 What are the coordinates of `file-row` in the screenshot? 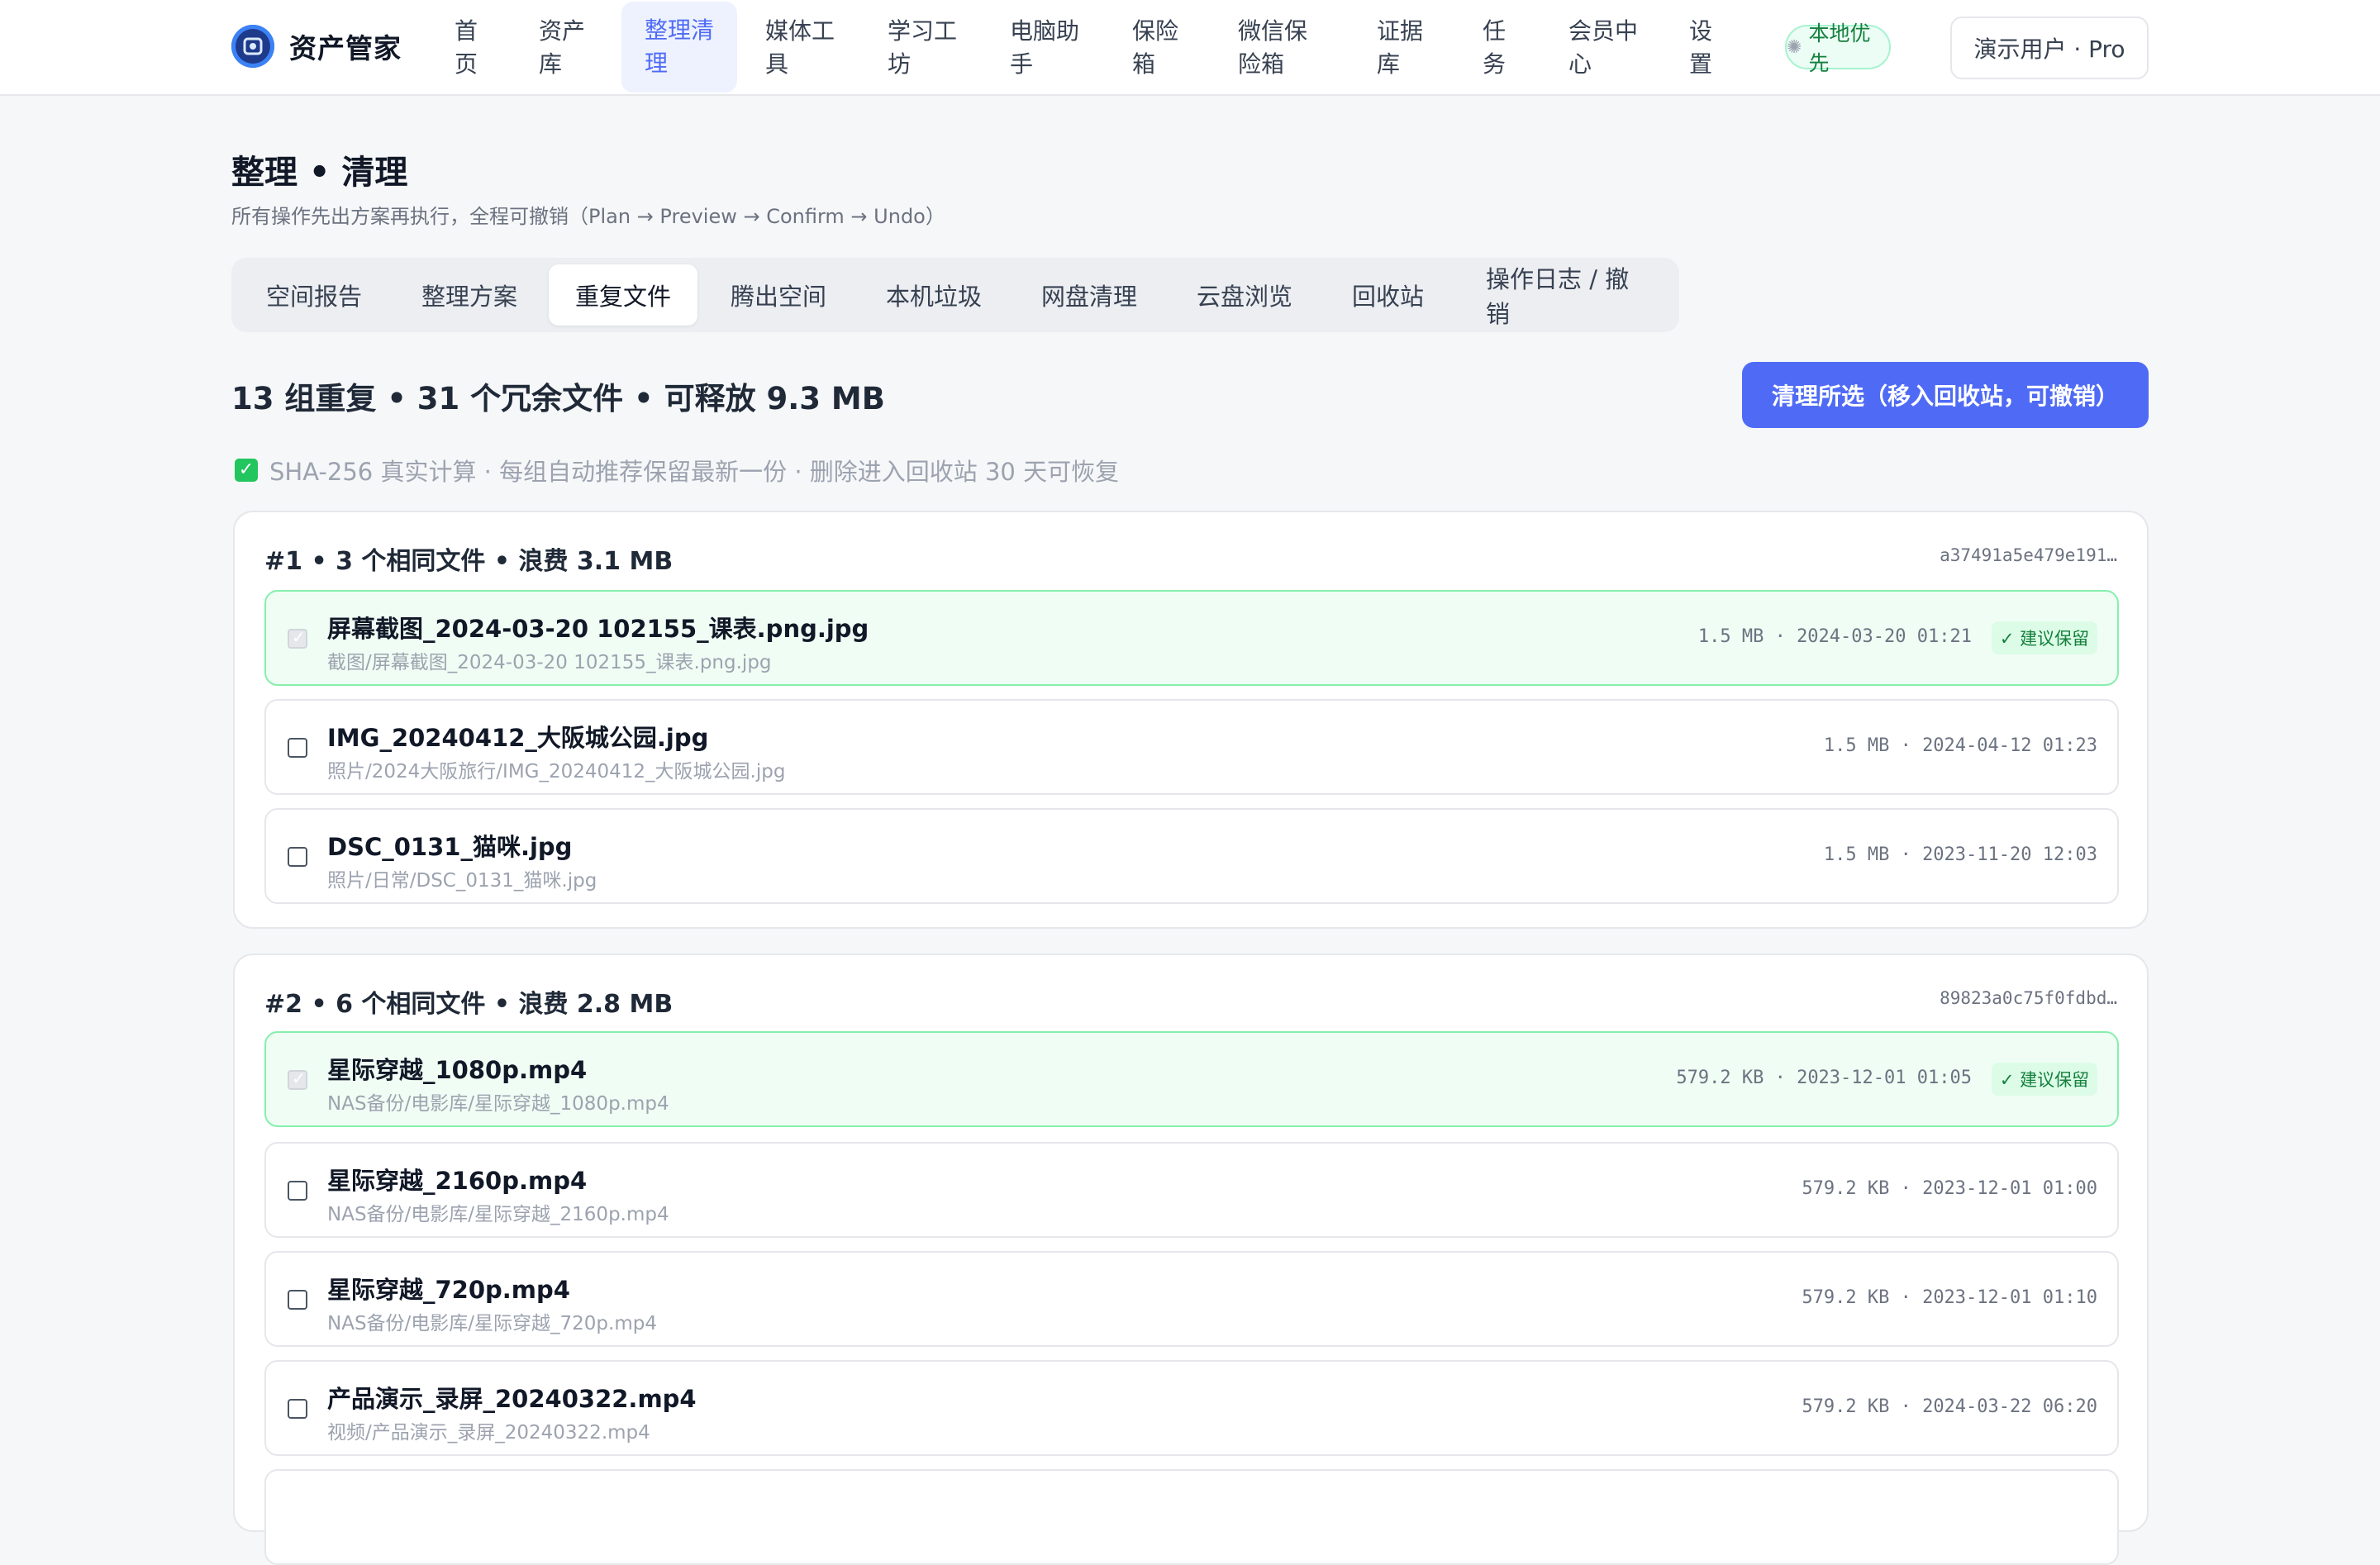 It's located at (1191, 1517).